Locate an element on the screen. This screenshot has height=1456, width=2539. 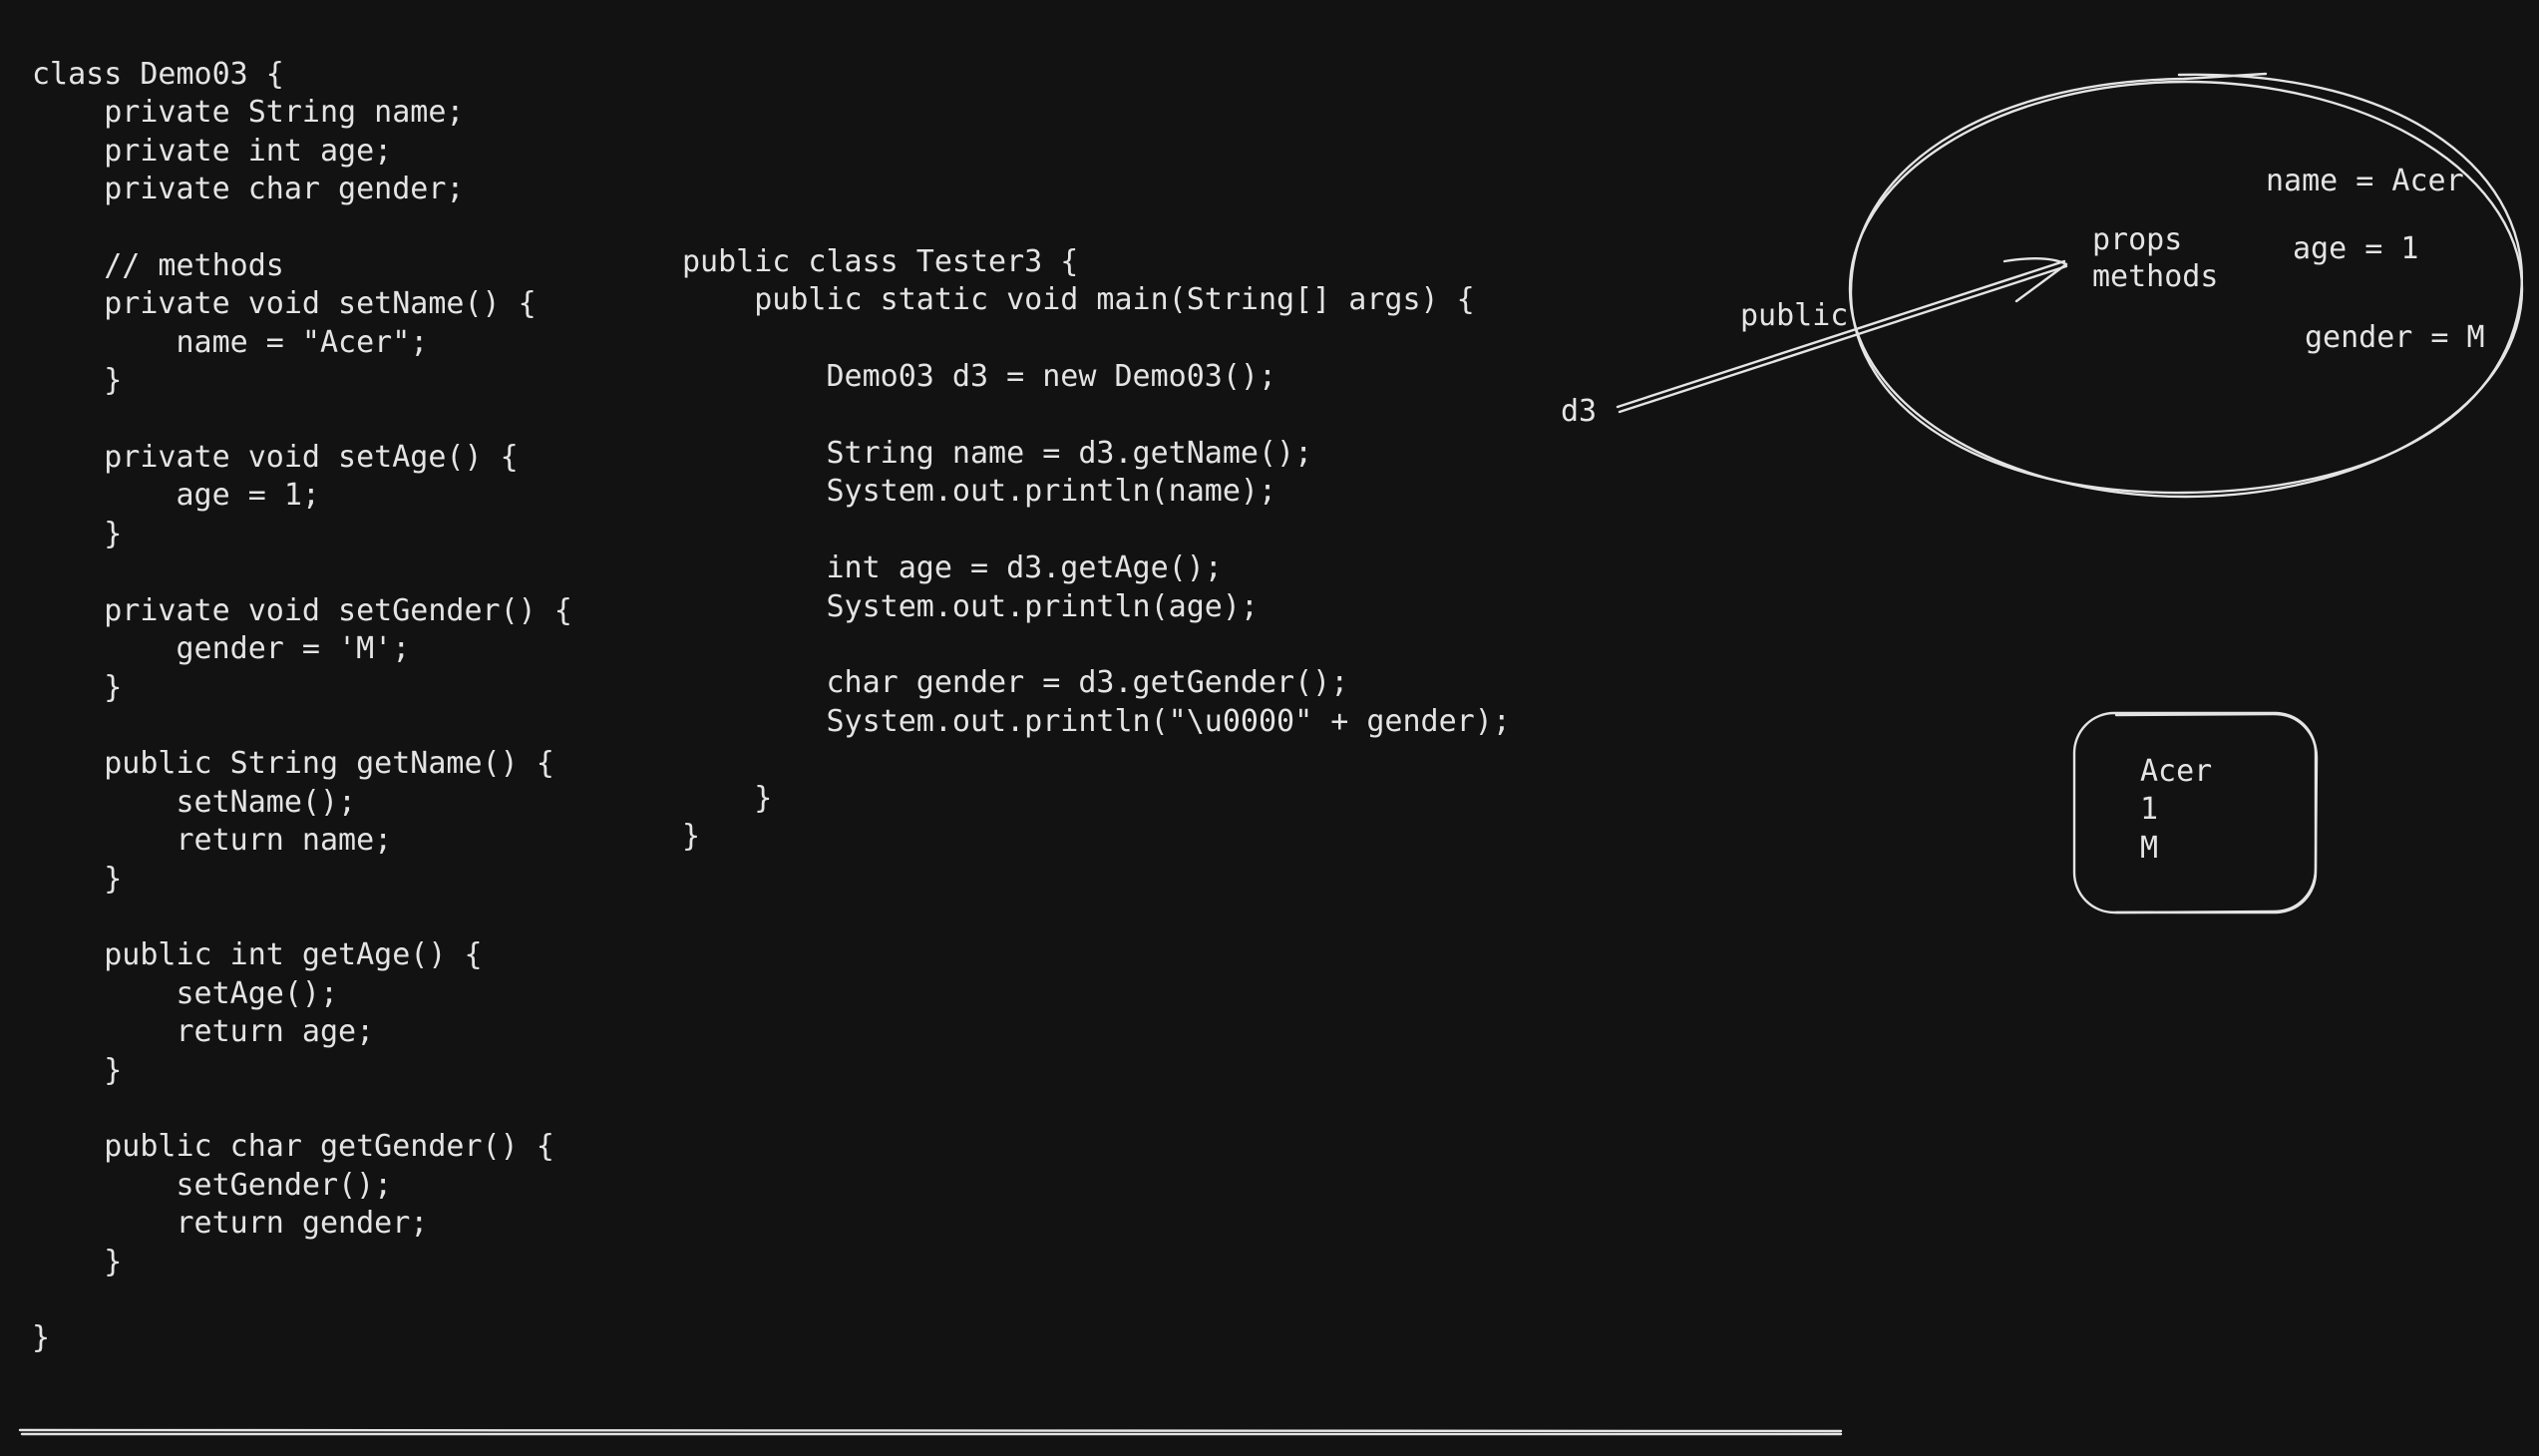
tester3-code-line: public static void main(String[] args) { is located at coordinates (1078, 300).